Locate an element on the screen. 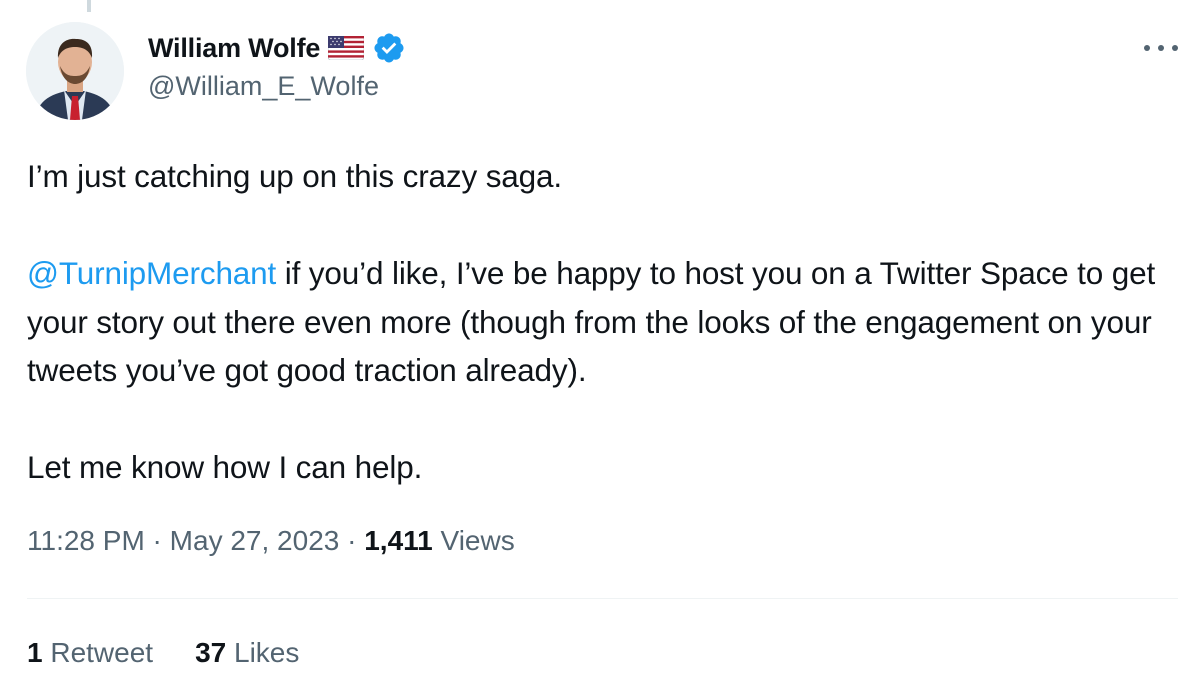  tweet-metadata: 11:28 PM · May 27, 2023 · 1,411 Views is located at coordinates (271, 541).